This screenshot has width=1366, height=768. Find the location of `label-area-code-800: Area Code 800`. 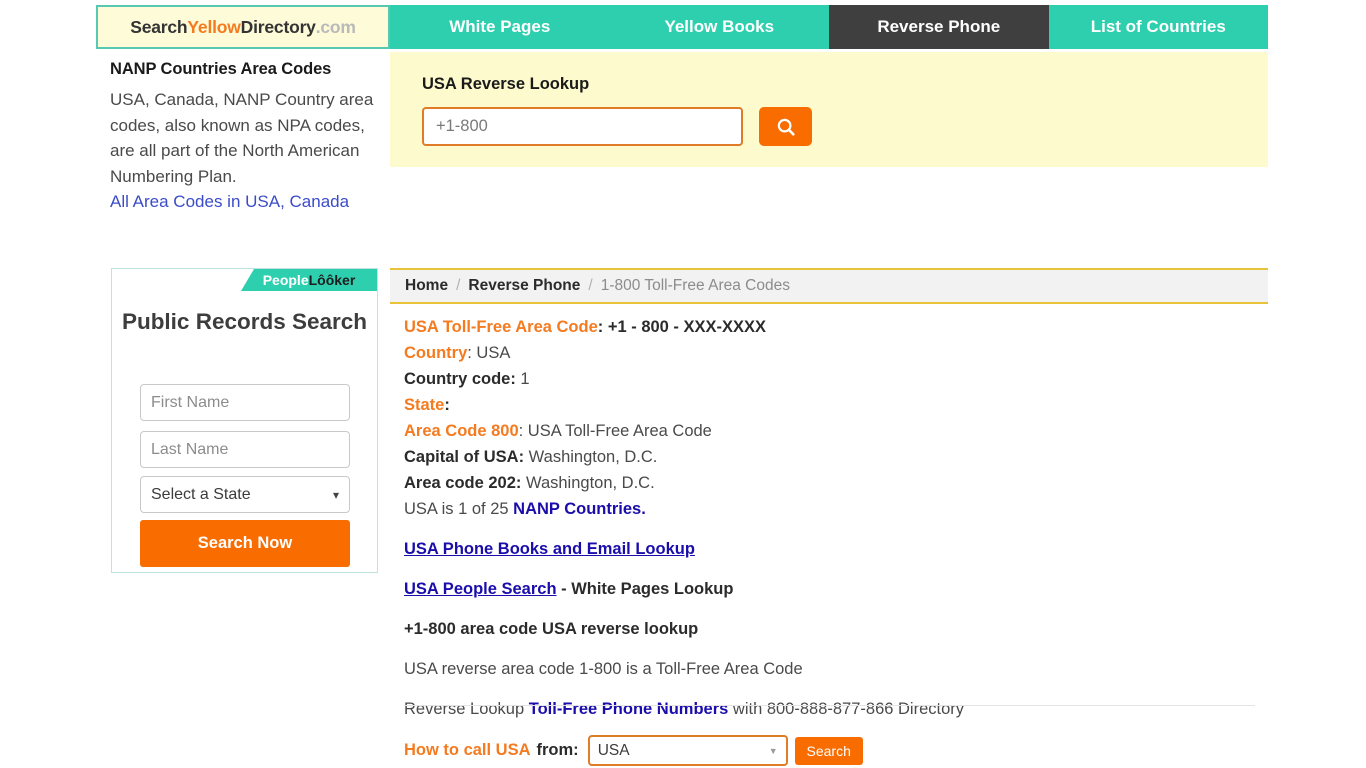

label-area-code-800: Area Code 800 is located at coordinates (461, 431).